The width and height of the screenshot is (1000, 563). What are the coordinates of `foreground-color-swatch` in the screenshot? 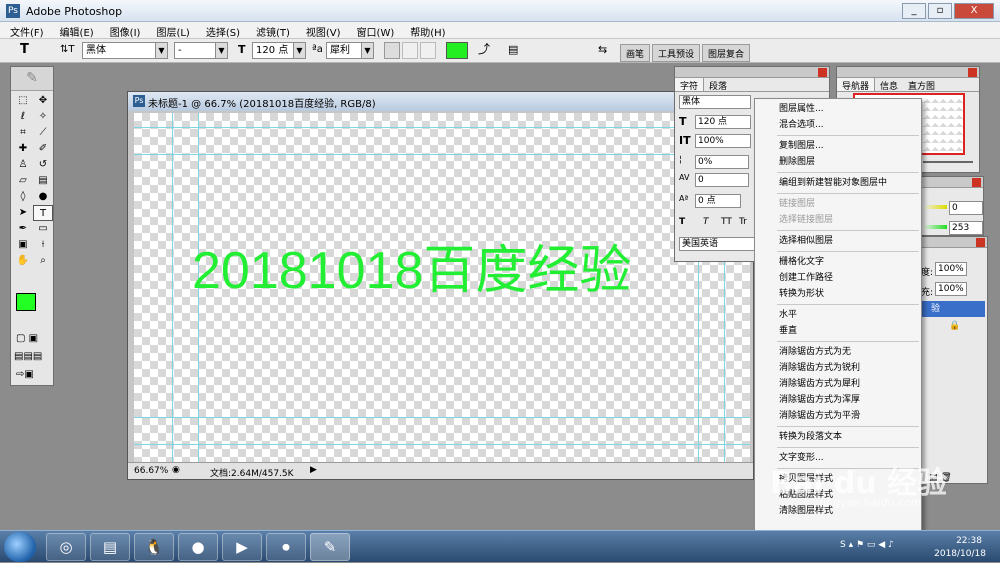 It's located at (26, 302).